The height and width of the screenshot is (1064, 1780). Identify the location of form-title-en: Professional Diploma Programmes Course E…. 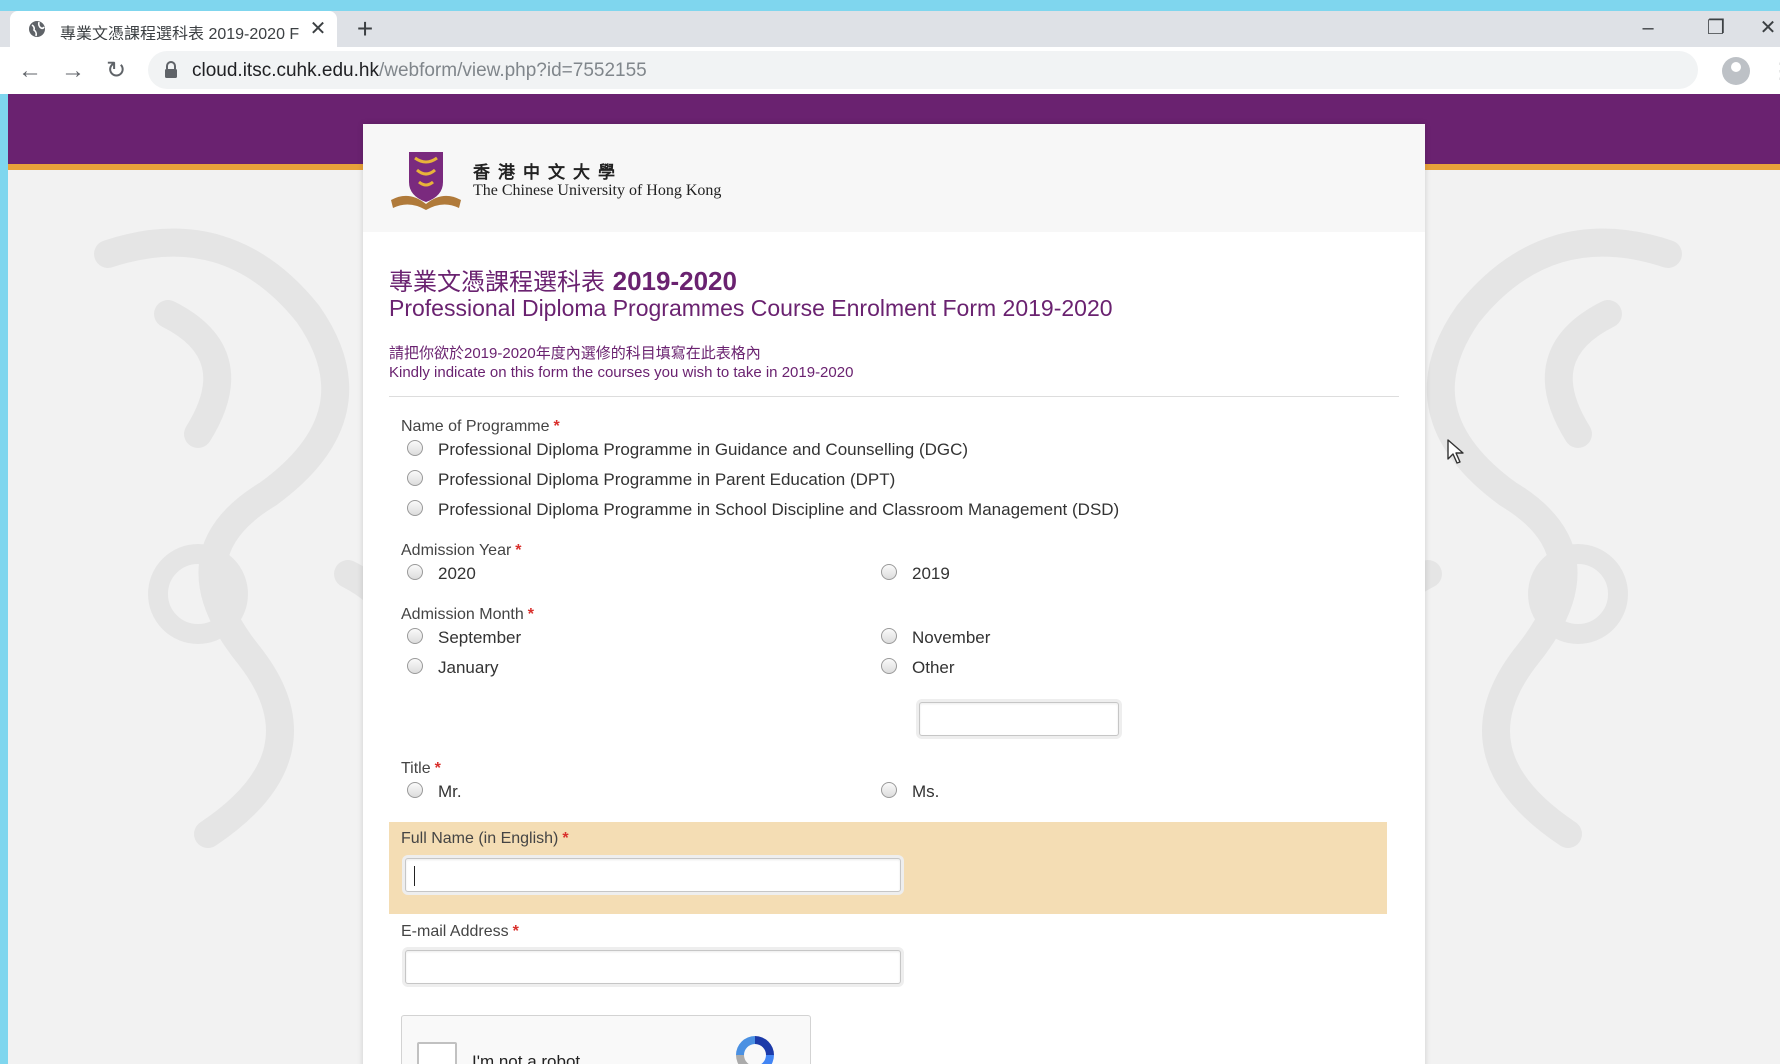
(751, 308).